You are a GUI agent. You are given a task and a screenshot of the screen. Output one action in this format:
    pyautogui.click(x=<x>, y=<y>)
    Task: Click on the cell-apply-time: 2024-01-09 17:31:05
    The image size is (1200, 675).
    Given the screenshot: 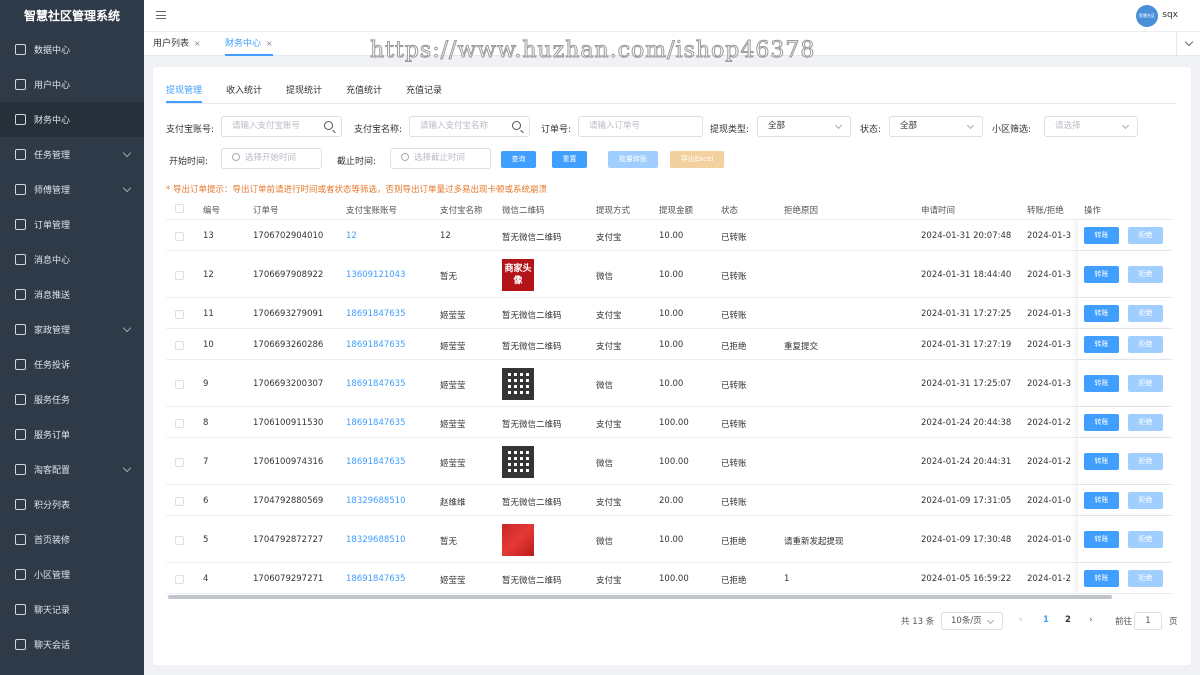 What is the action you would take?
    pyautogui.click(x=966, y=501)
    